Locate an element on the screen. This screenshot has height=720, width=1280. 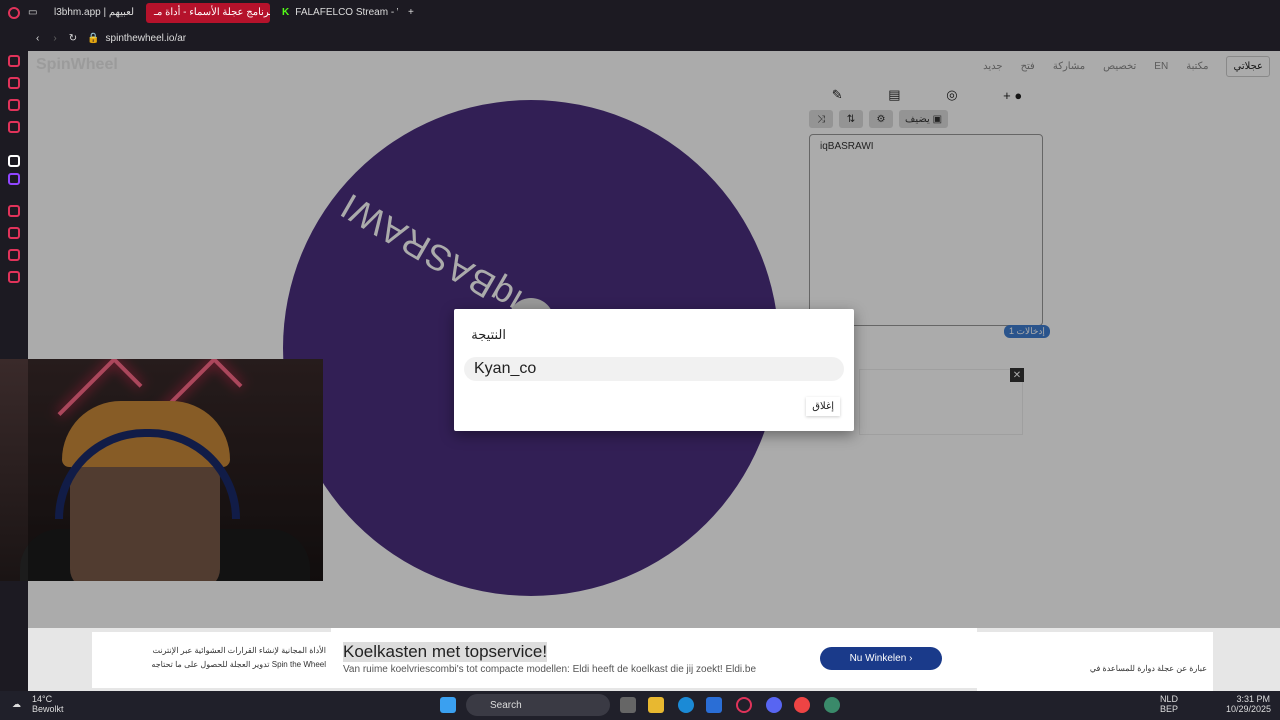
ad-right-text: عبارة عن عجلة دوارة للمساعدة في is located at coordinates (1095, 664).